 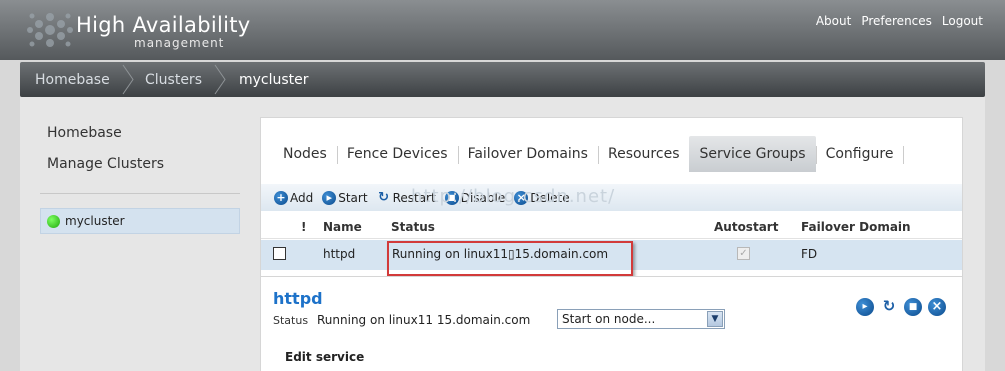 I want to click on delete-service-button: ×, so click(x=937, y=307).